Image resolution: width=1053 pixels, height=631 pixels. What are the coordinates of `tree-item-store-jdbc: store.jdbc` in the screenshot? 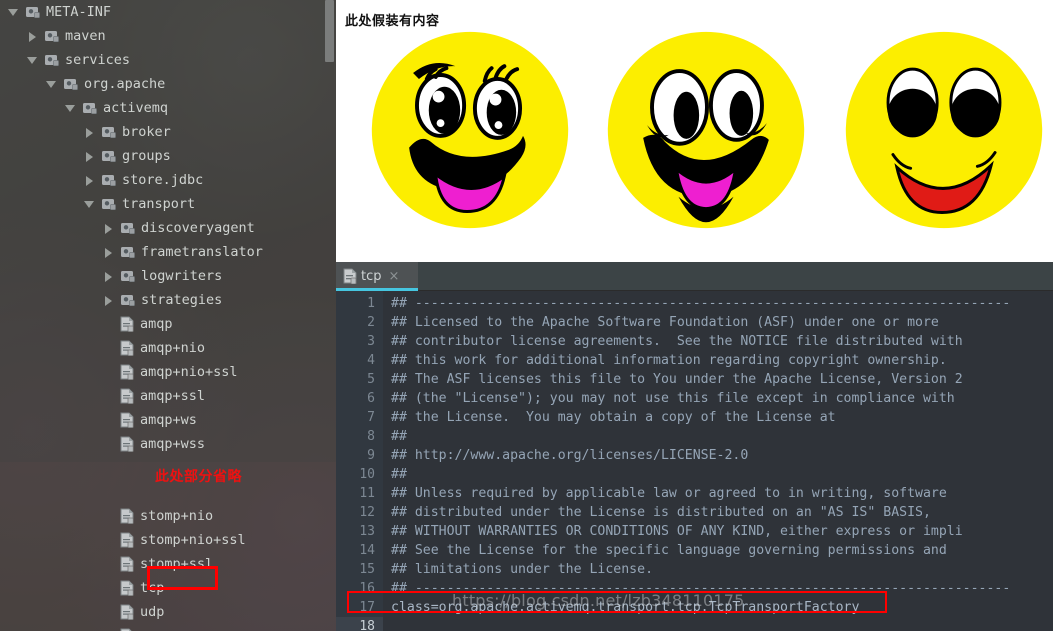 It's located at (168, 180).